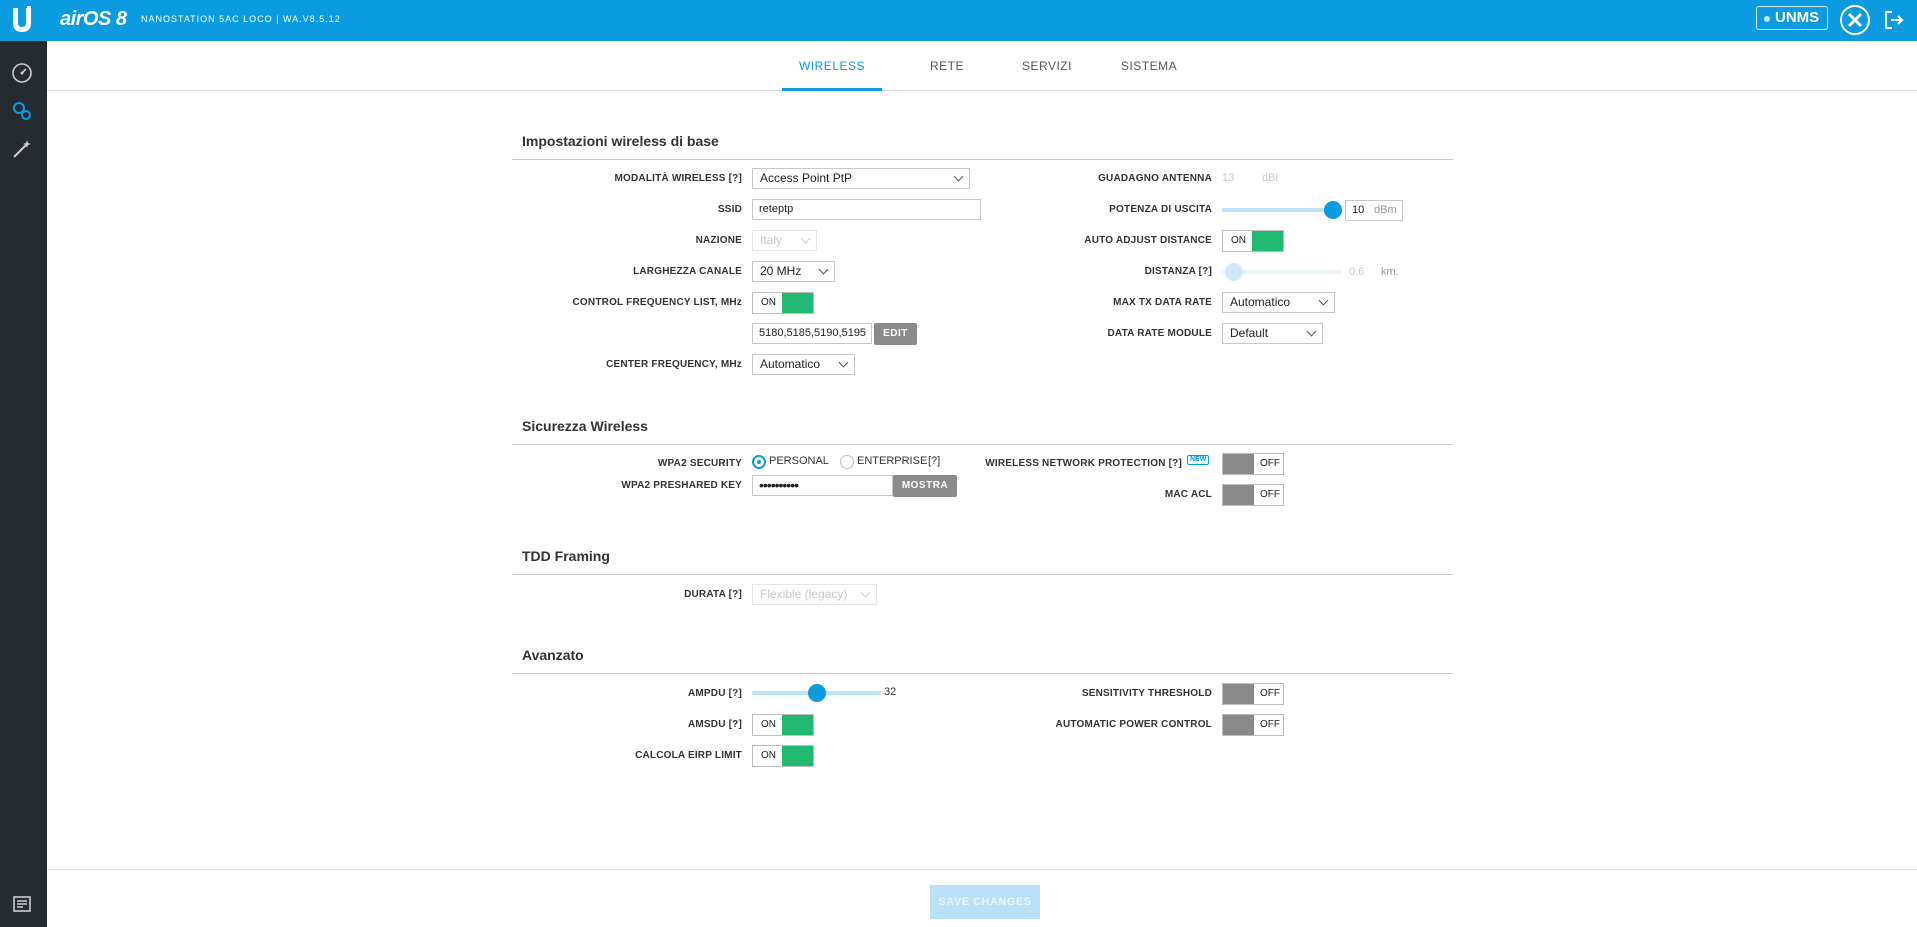  Describe the element at coordinates (790, 364) in the screenshot. I see `center-freq-value: Automatico` at that location.